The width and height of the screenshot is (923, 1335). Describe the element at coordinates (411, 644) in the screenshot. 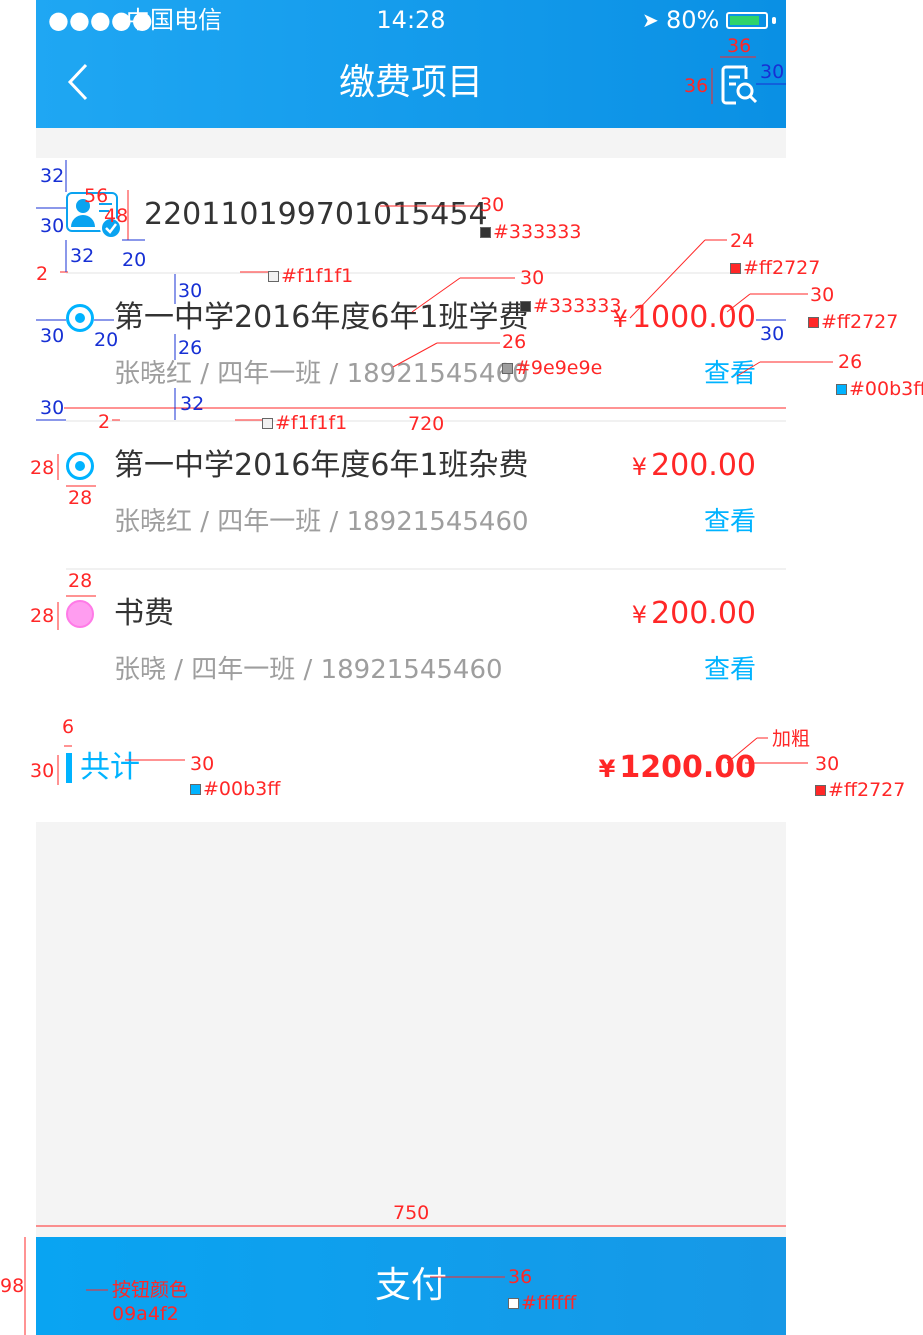

I see `payment-item: 书费 ¥200.00 张晓 / 四年一班 / 18921545460 查看` at that location.